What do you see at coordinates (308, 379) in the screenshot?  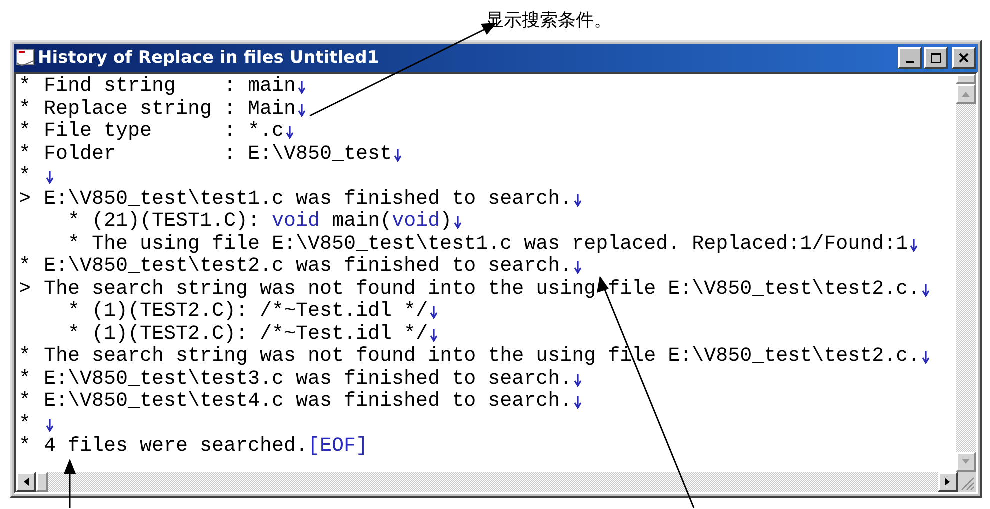 I see `log-line: E:\V850_test\test3.c was finished to search.` at bounding box center [308, 379].